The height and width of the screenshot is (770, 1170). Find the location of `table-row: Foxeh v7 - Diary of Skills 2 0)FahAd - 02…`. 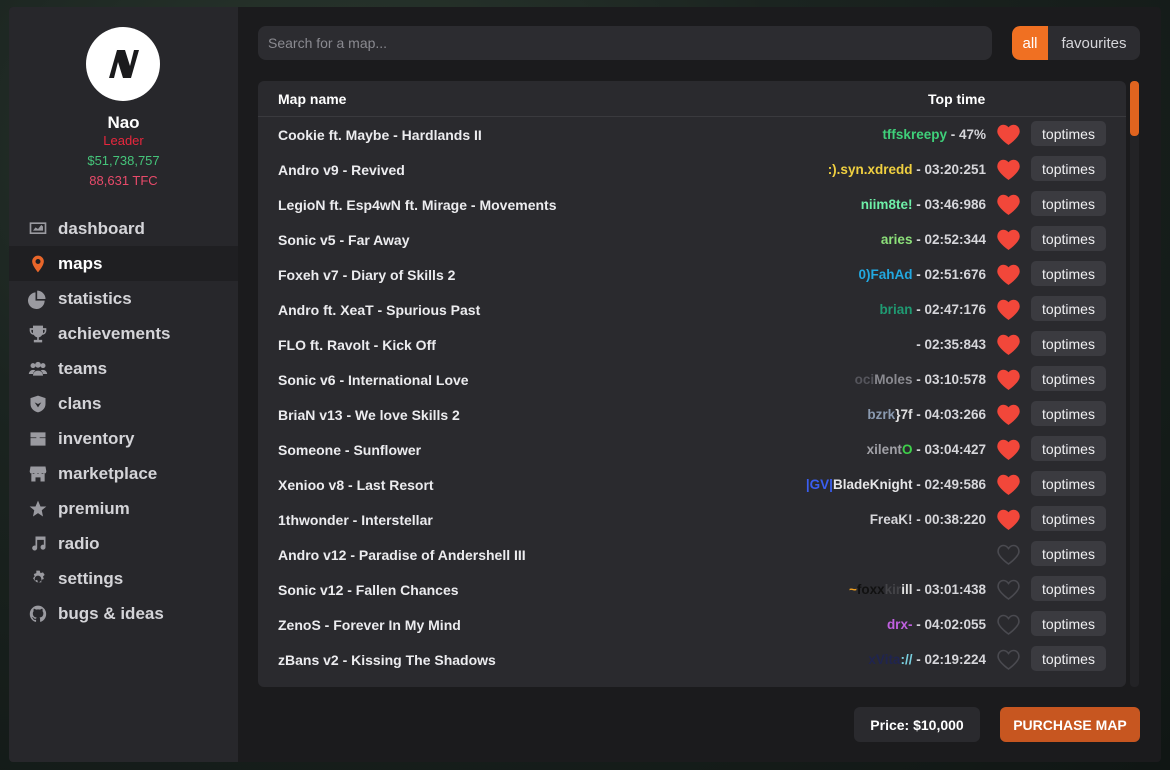

table-row: Foxeh v7 - Diary of Skills 2 0)FahAd - 02… is located at coordinates (692, 274).